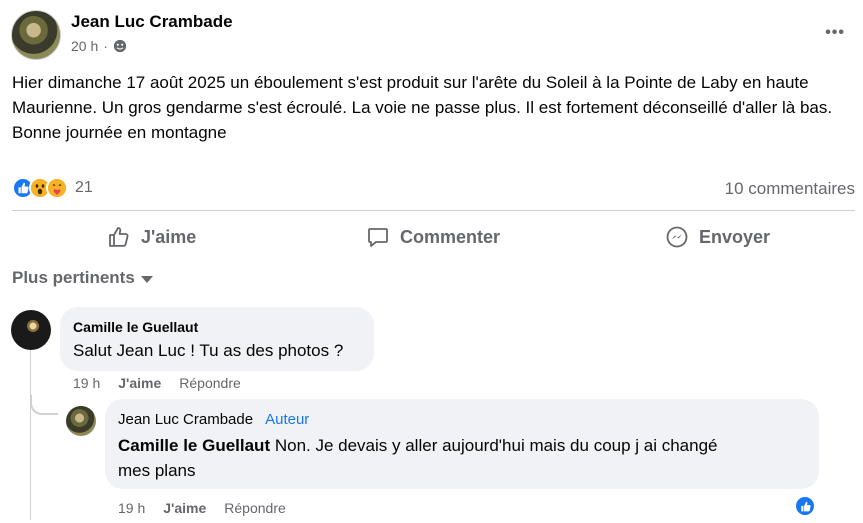 The height and width of the screenshot is (523, 863). What do you see at coordinates (208, 350) in the screenshot?
I see `comment-text: Salut Jean Luc ! Tu as des photos ?` at bounding box center [208, 350].